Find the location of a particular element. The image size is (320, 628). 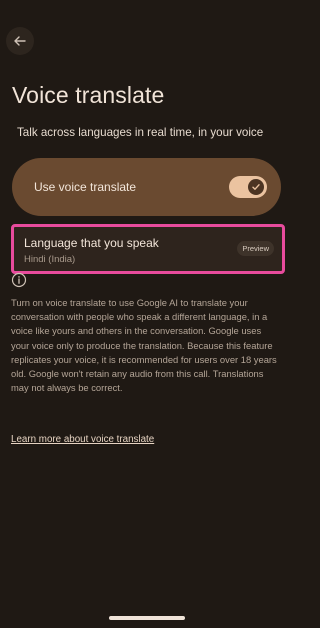

back-button is located at coordinates (20, 41).